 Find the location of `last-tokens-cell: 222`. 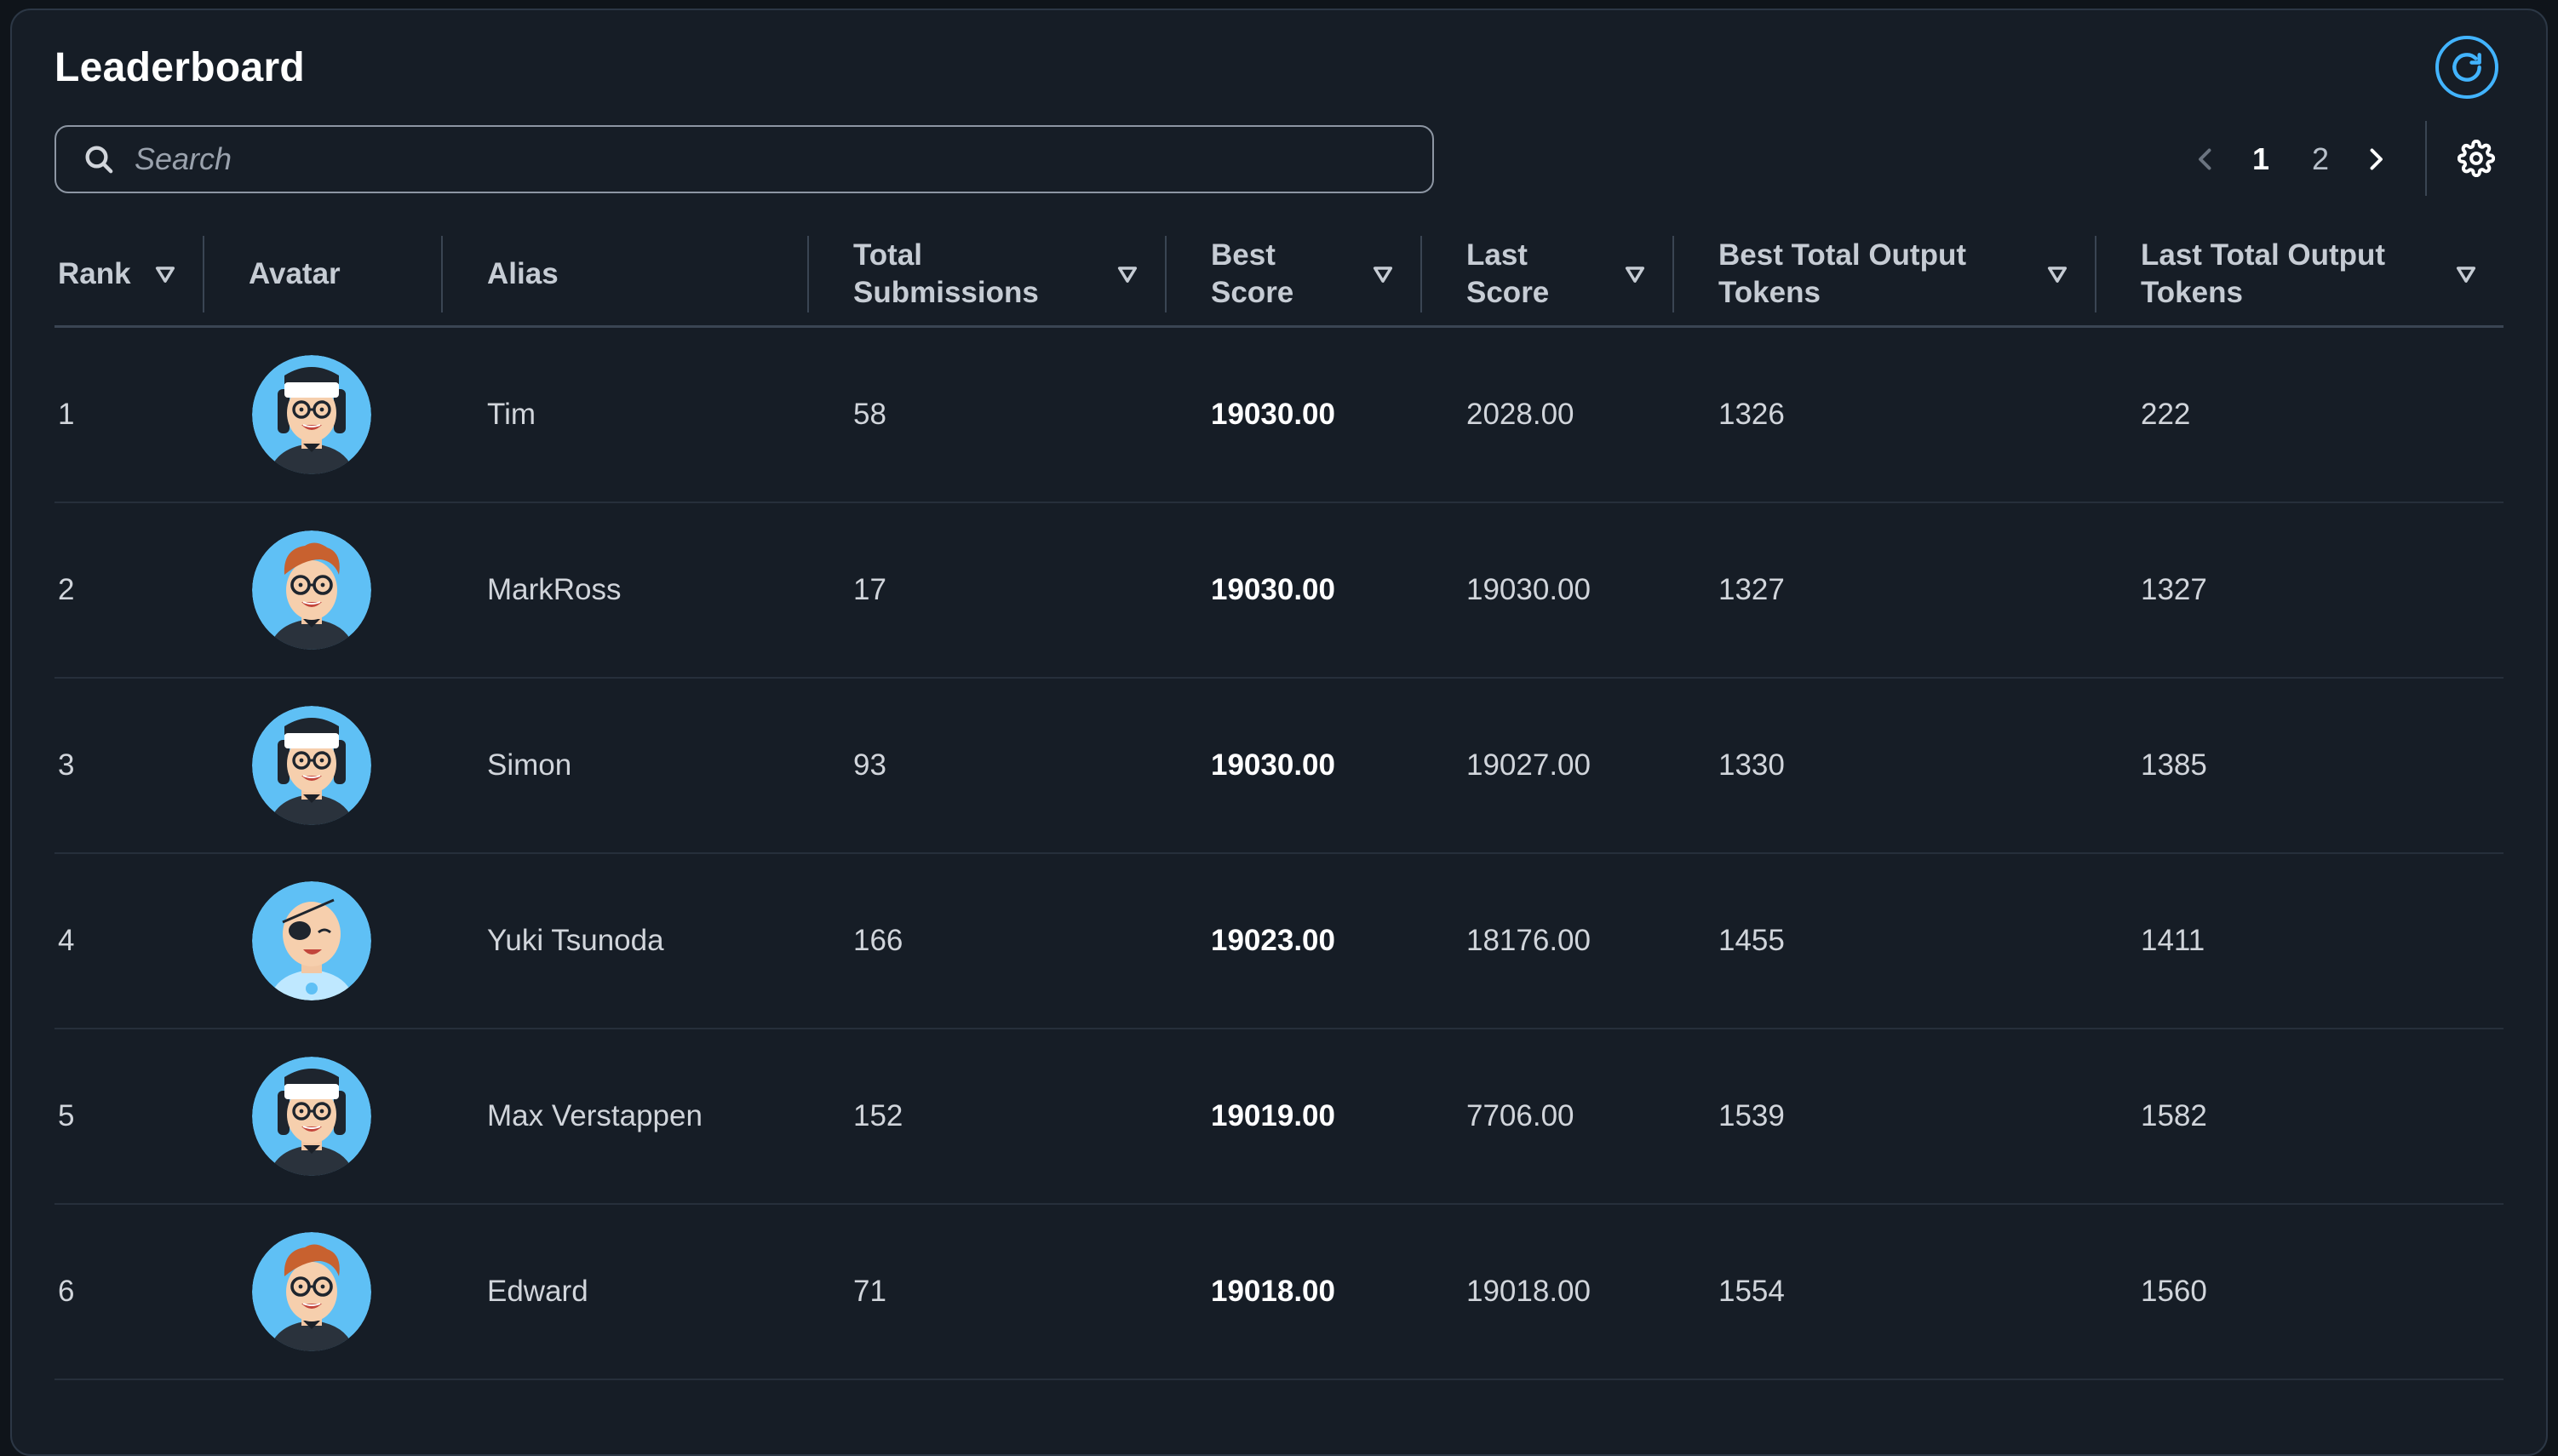

last-tokens-cell: 222 is located at coordinates (2300, 415).